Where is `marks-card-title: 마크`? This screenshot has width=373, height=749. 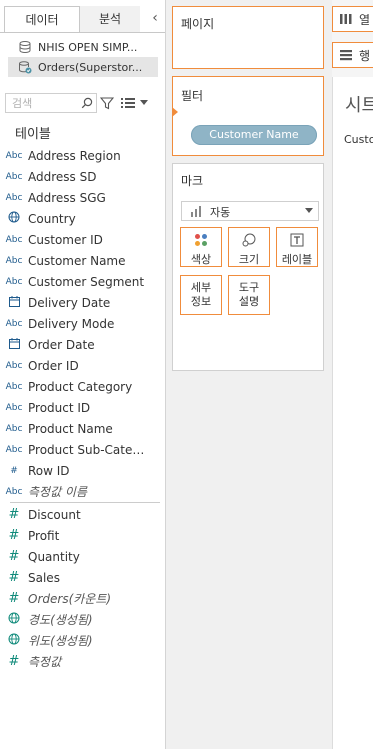
marks-card-title: 마크 is located at coordinates (192, 181).